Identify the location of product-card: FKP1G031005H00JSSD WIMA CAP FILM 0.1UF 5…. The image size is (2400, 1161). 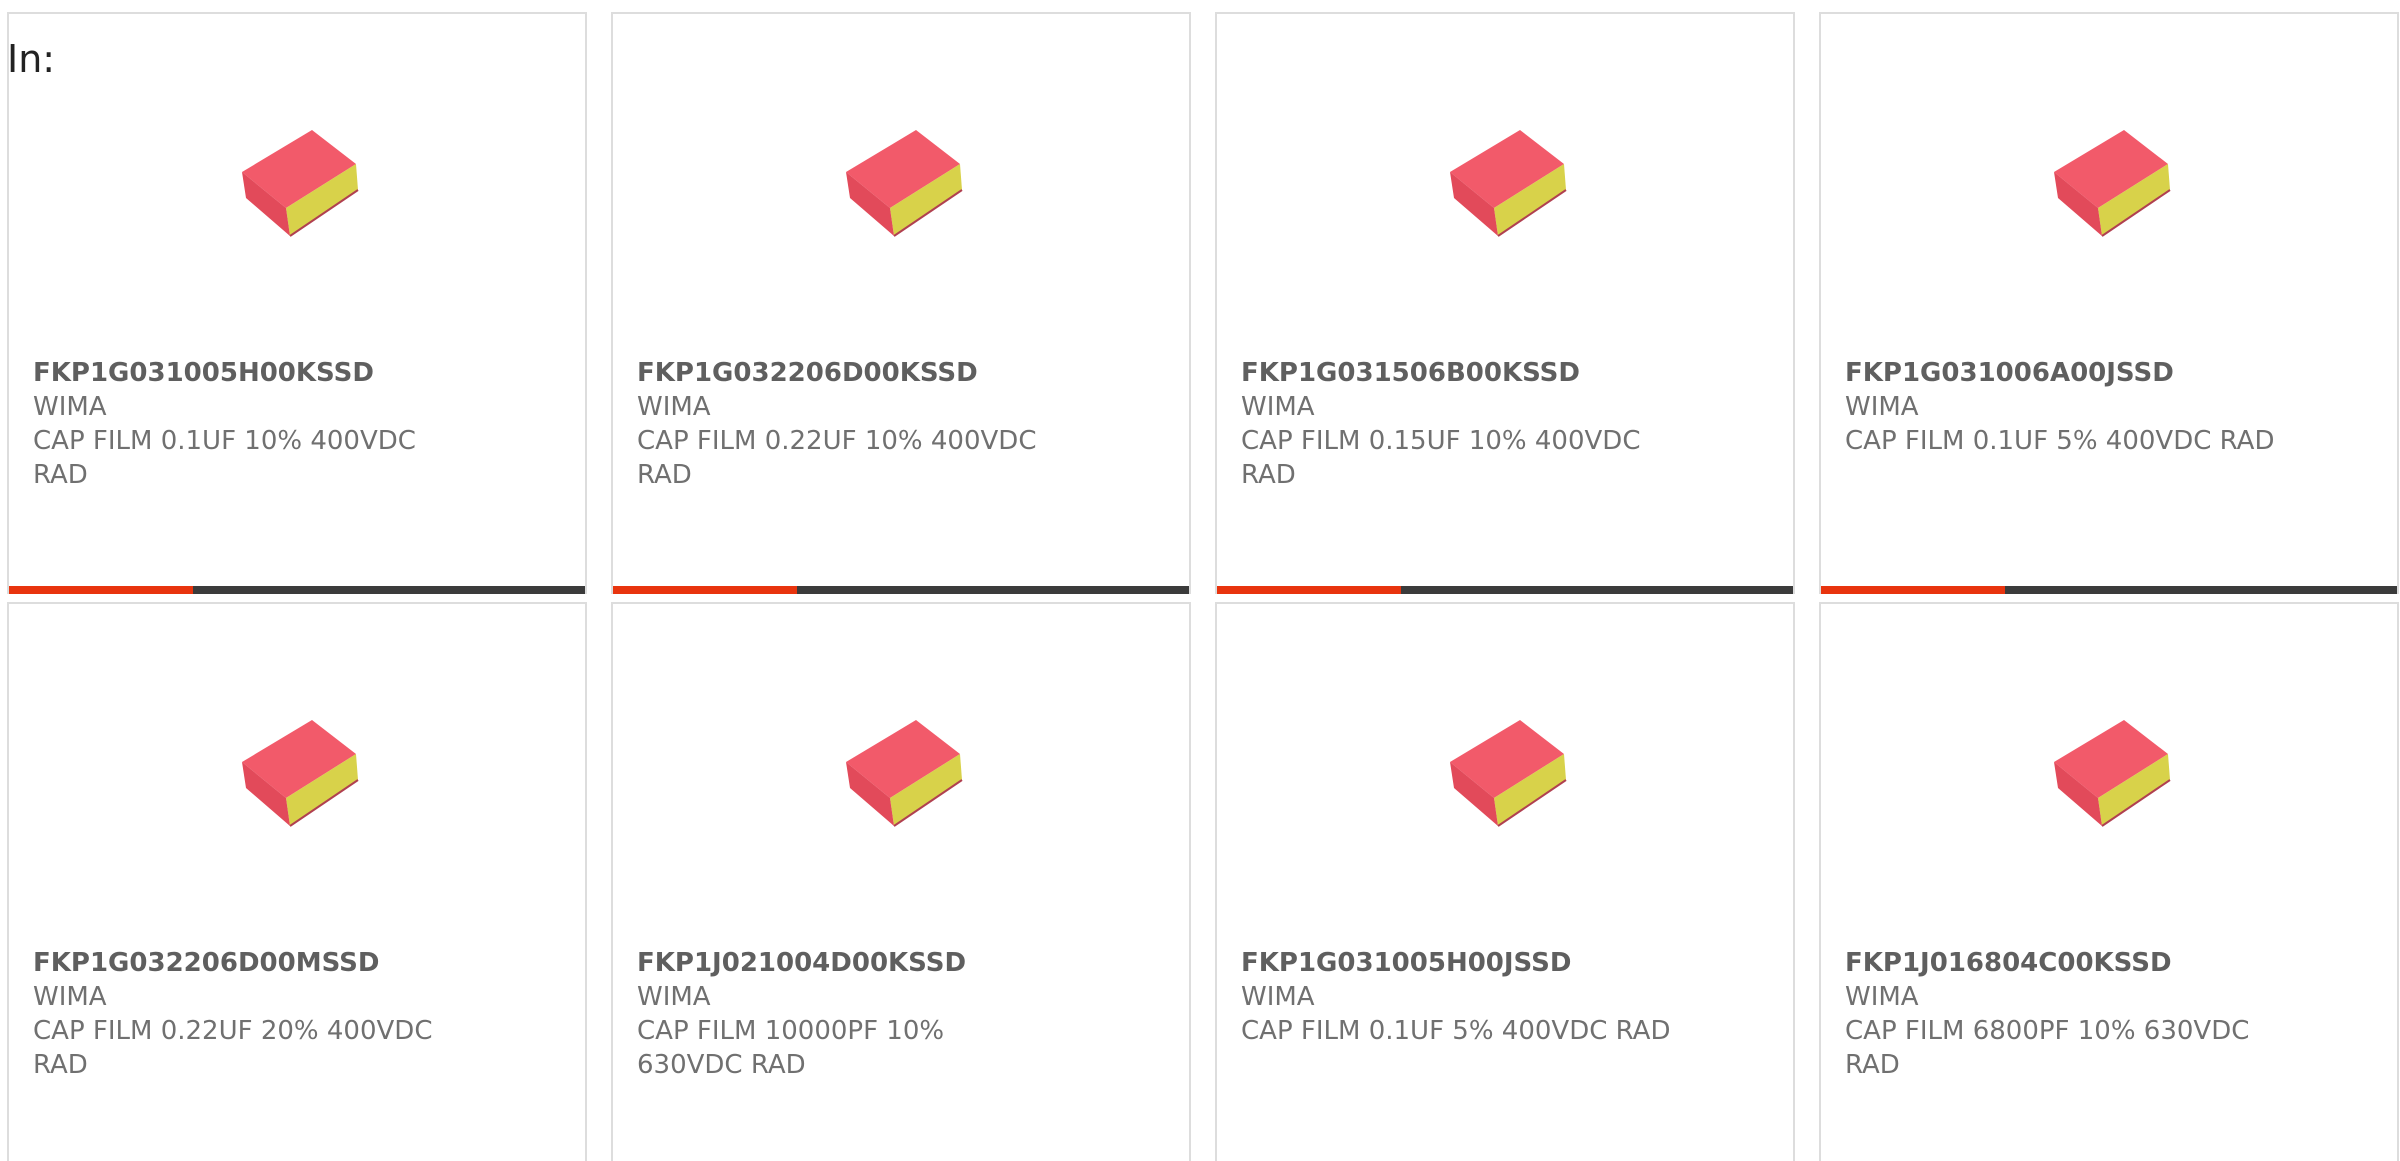
(1505, 881).